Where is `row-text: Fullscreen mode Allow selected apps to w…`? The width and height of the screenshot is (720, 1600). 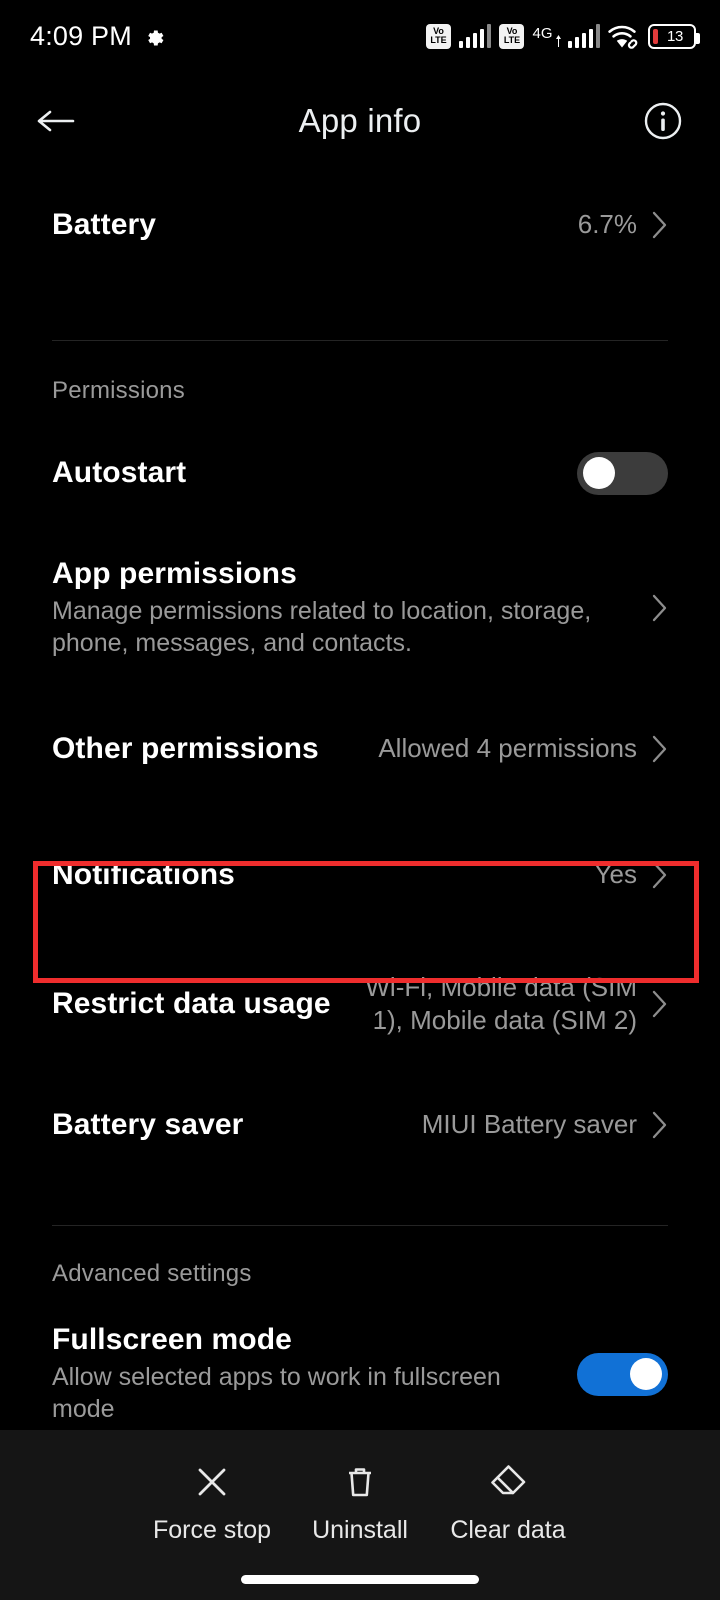 row-text: Fullscreen mode Allow selected apps to w… is located at coordinates (307, 1374).